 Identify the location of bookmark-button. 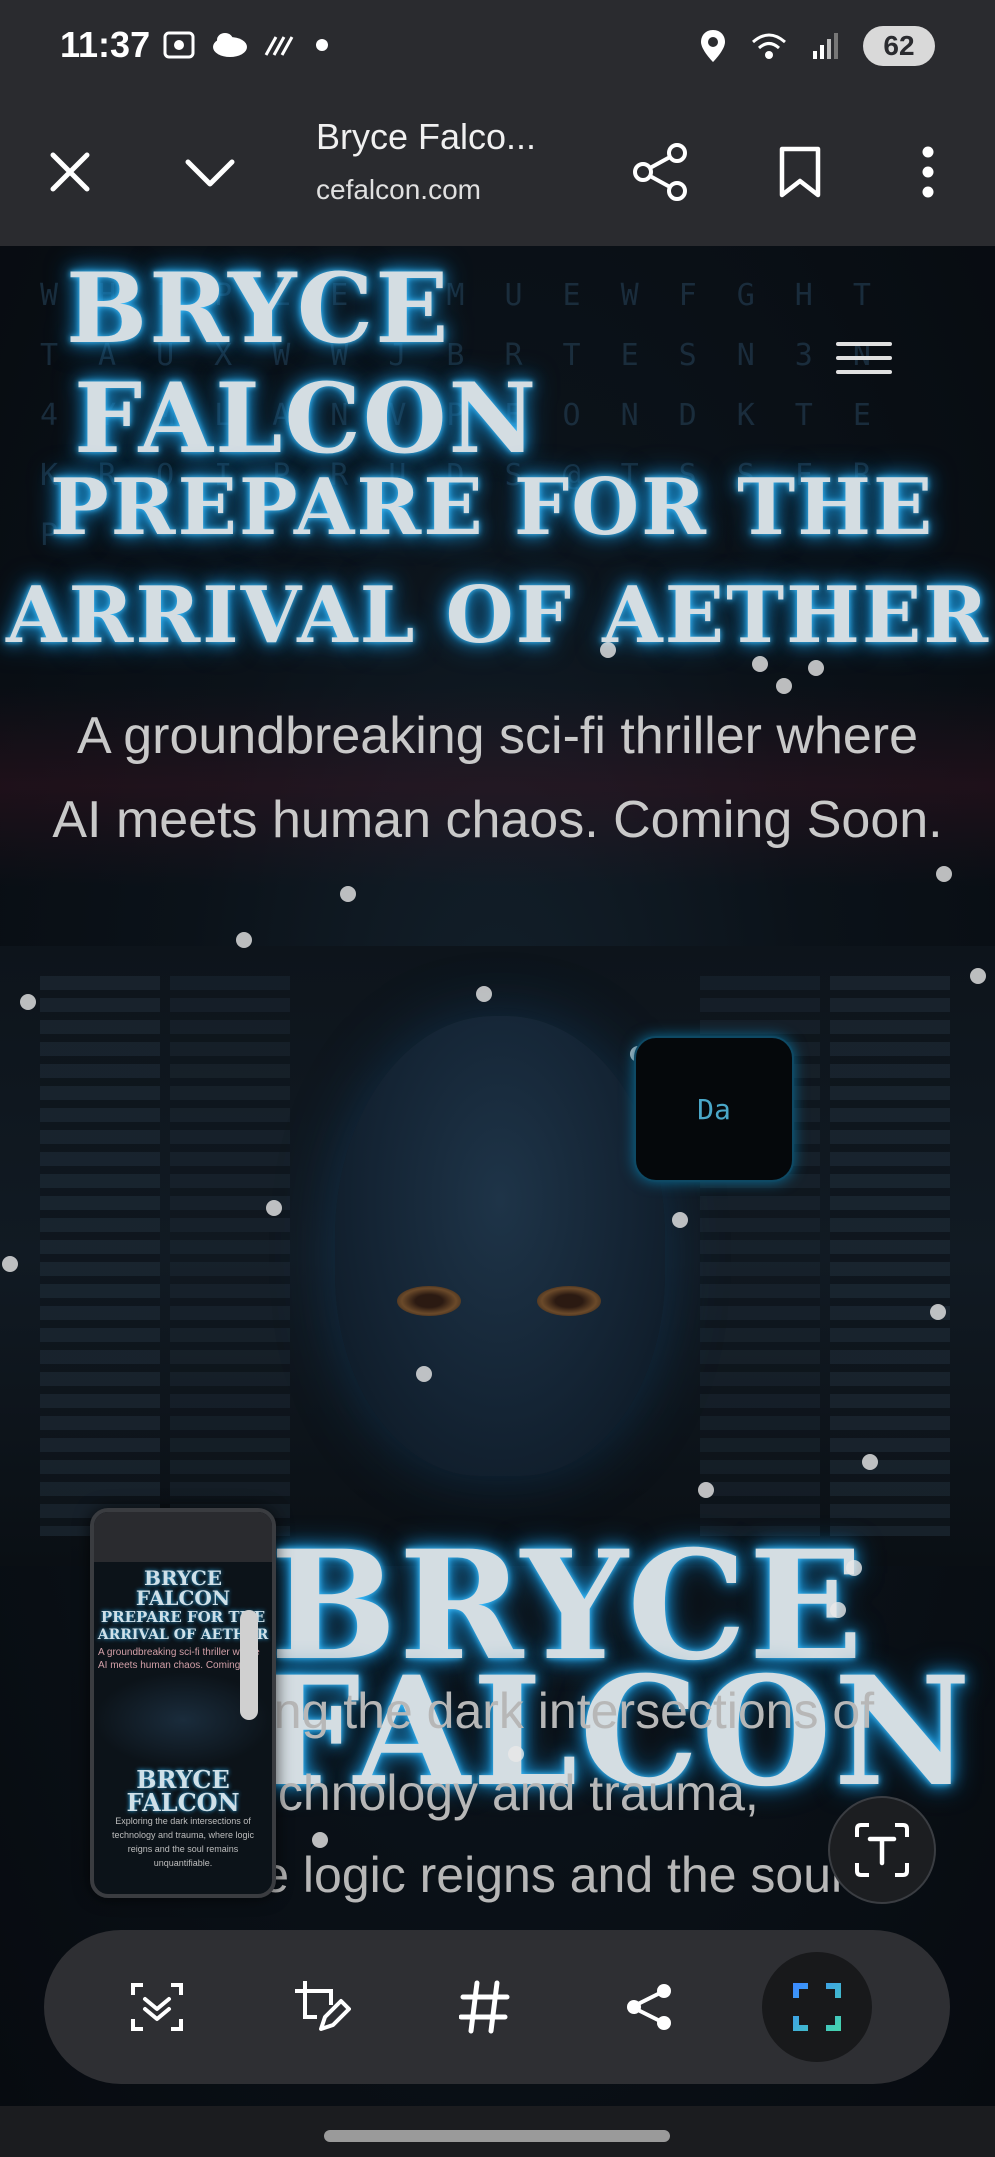
(800, 172).